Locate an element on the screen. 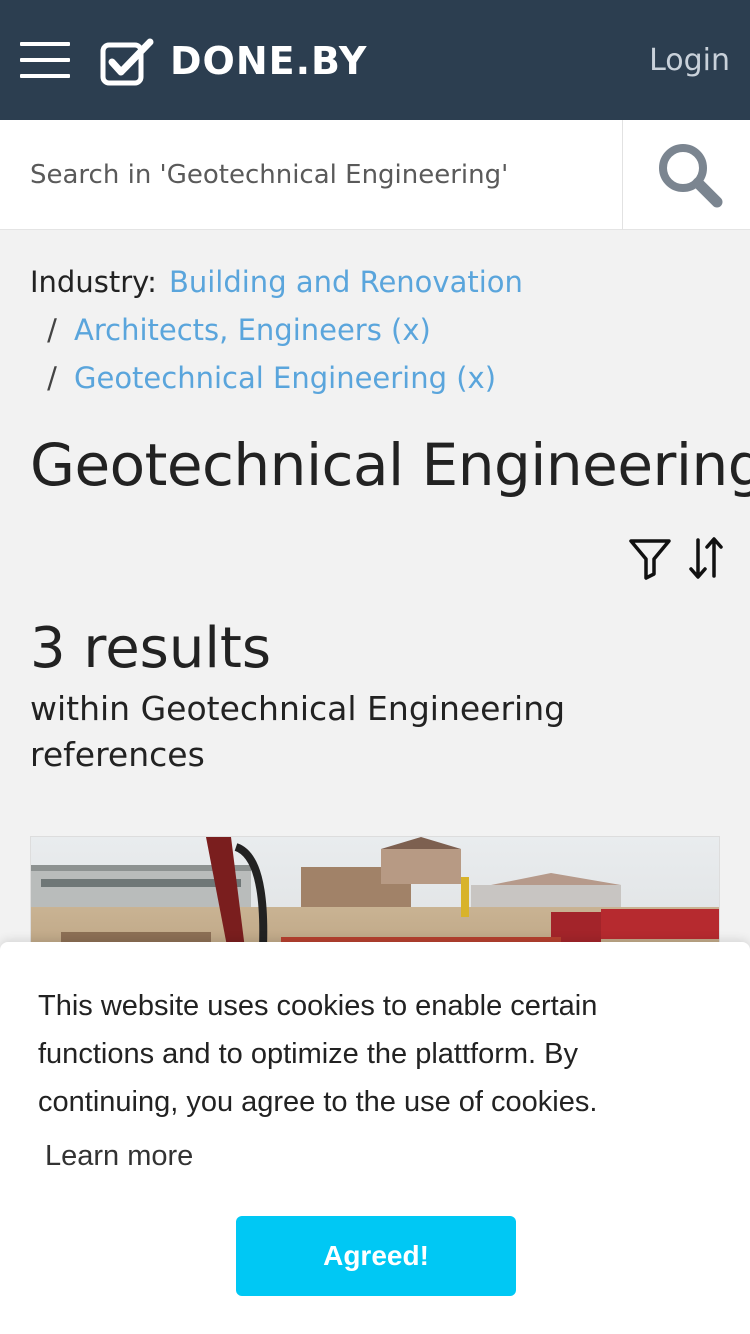 The height and width of the screenshot is (1334, 750). filter-icon is located at coordinates (650, 558).